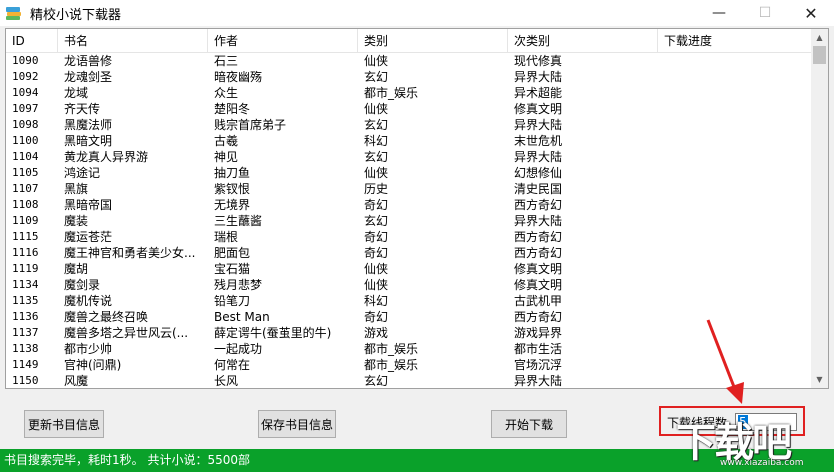  Describe the element at coordinates (391, 365) in the screenshot. I see `cell-category: 都市_娱乐` at that location.